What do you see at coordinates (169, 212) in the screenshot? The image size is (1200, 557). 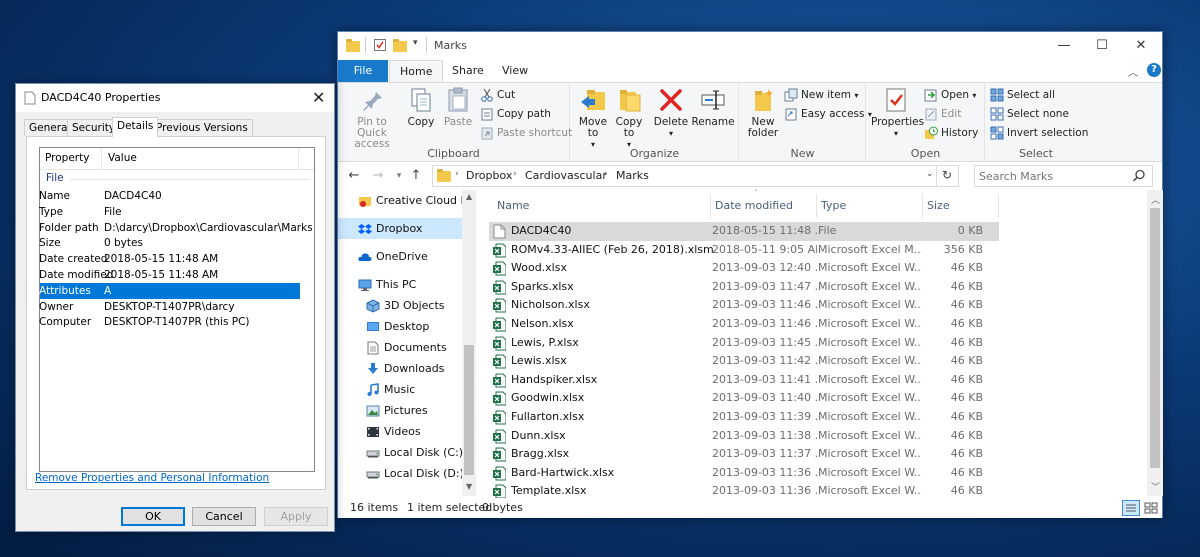 I see `property-row: Type File` at bounding box center [169, 212].